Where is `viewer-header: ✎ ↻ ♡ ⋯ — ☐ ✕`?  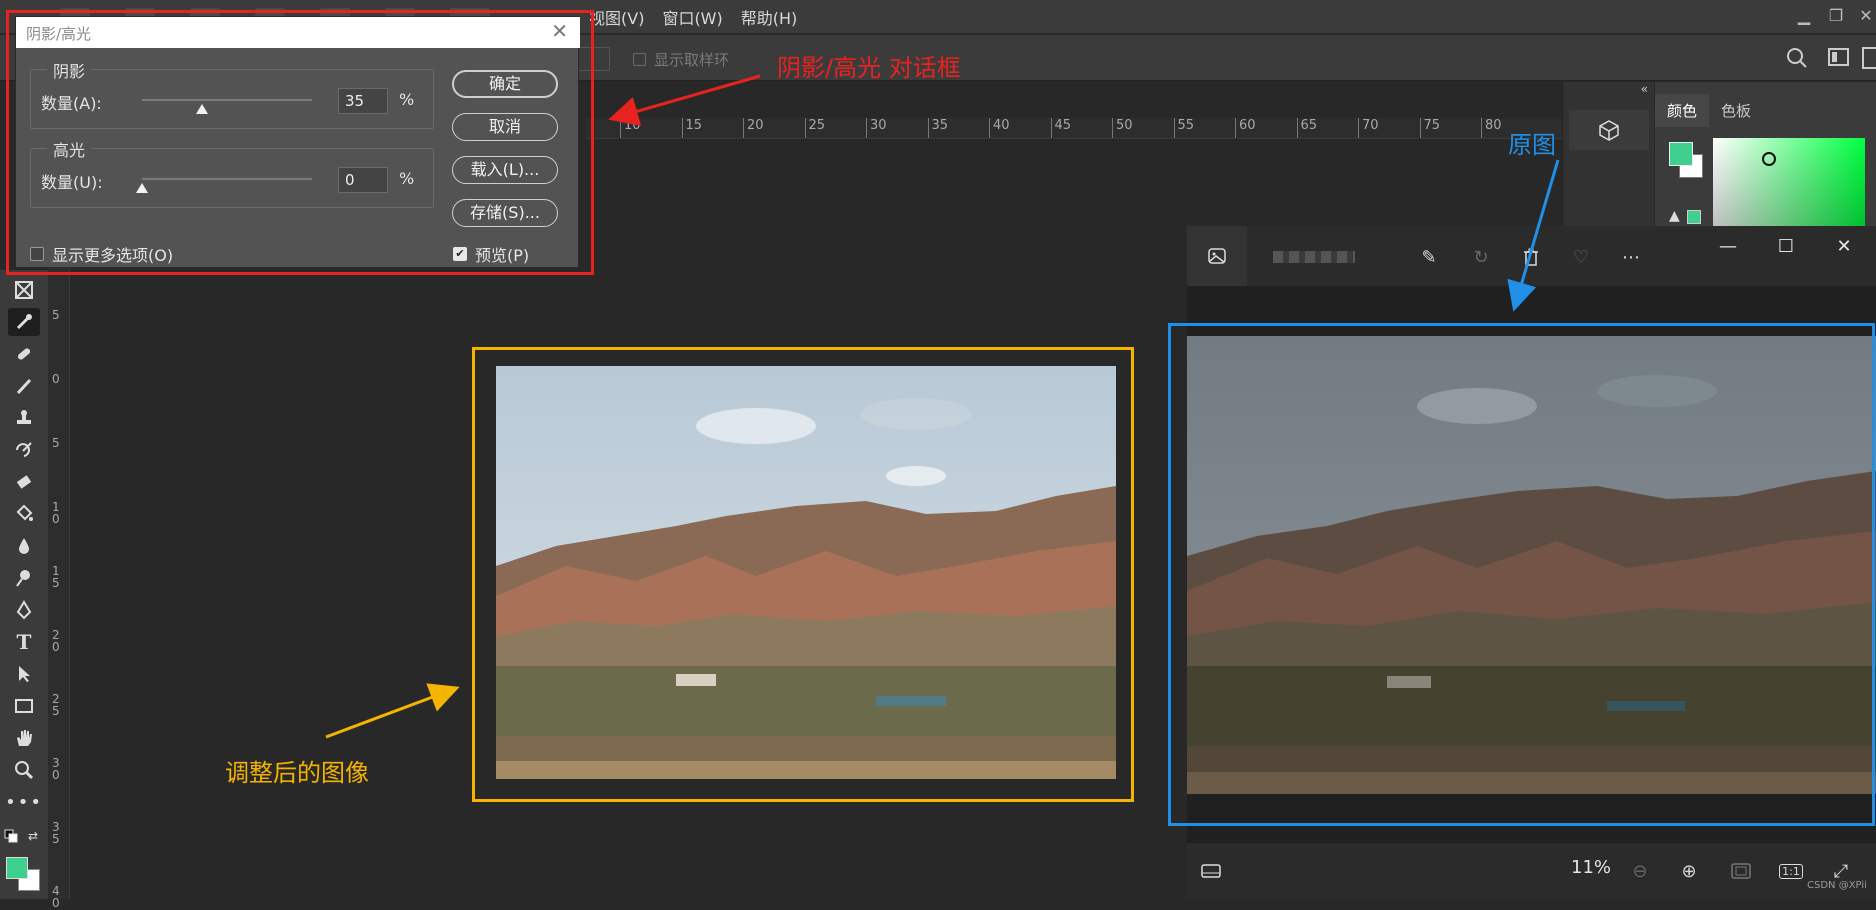 viewer-header: ✎ ↻ ♡ ⋯ — ☐ ✕ is located at coordinates (1531, 256).